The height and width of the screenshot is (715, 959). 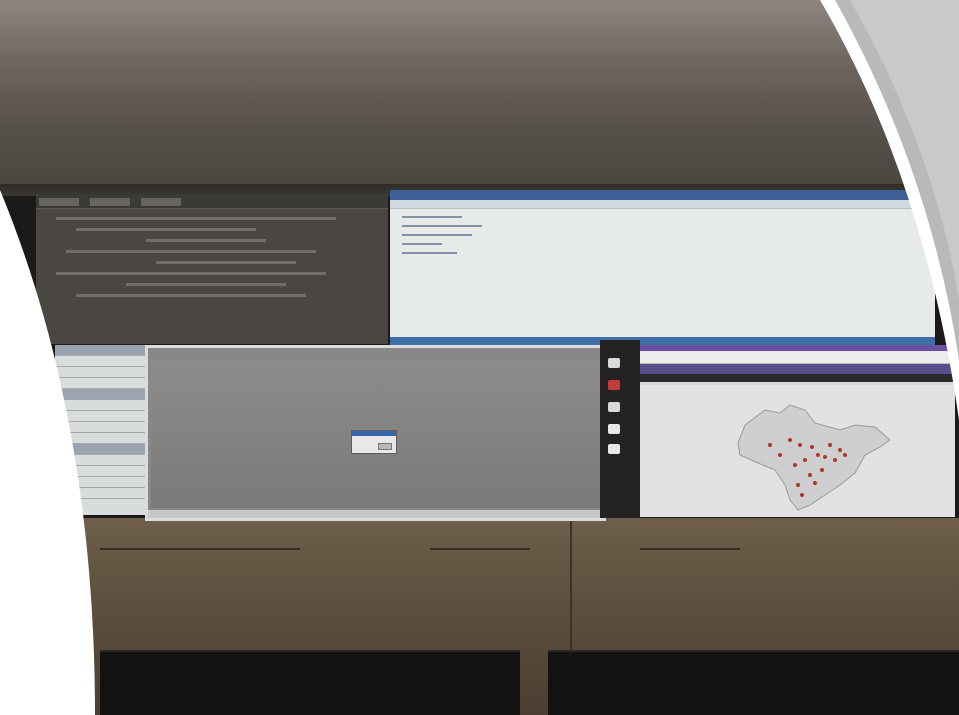 I want to click on right-curve-overlay, so click(x=889, y=210).